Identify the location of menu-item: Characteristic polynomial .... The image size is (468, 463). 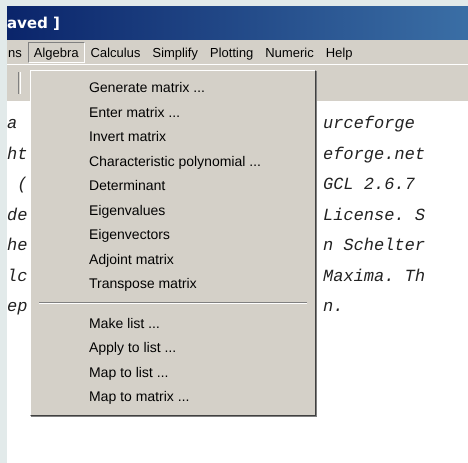
(173, 160).